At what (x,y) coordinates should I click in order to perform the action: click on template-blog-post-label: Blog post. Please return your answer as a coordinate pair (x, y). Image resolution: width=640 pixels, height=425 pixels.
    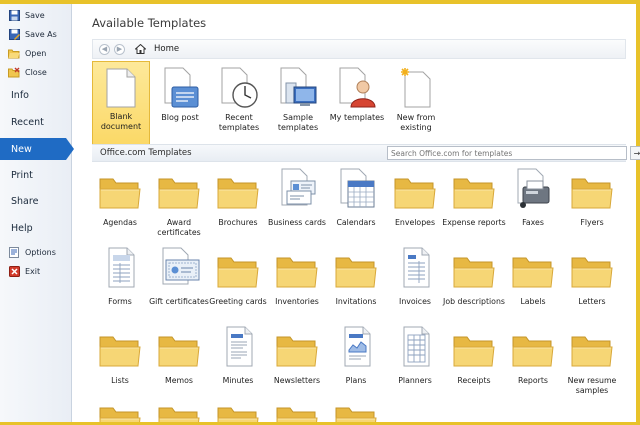
    Looking at the image, I should click on (180, 117).